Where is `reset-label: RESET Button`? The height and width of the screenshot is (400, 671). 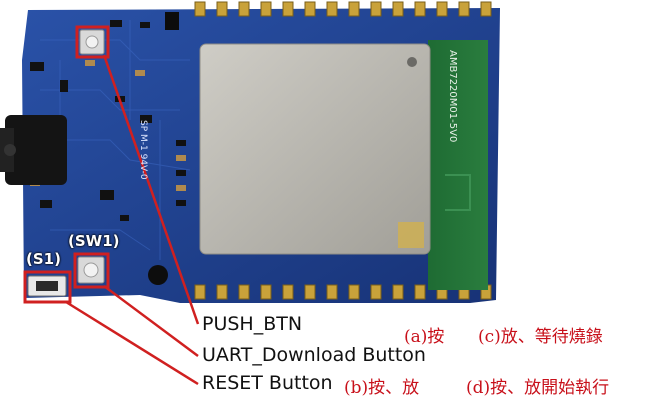
reset-label: RESET Button is located at coordinates (267, 383).